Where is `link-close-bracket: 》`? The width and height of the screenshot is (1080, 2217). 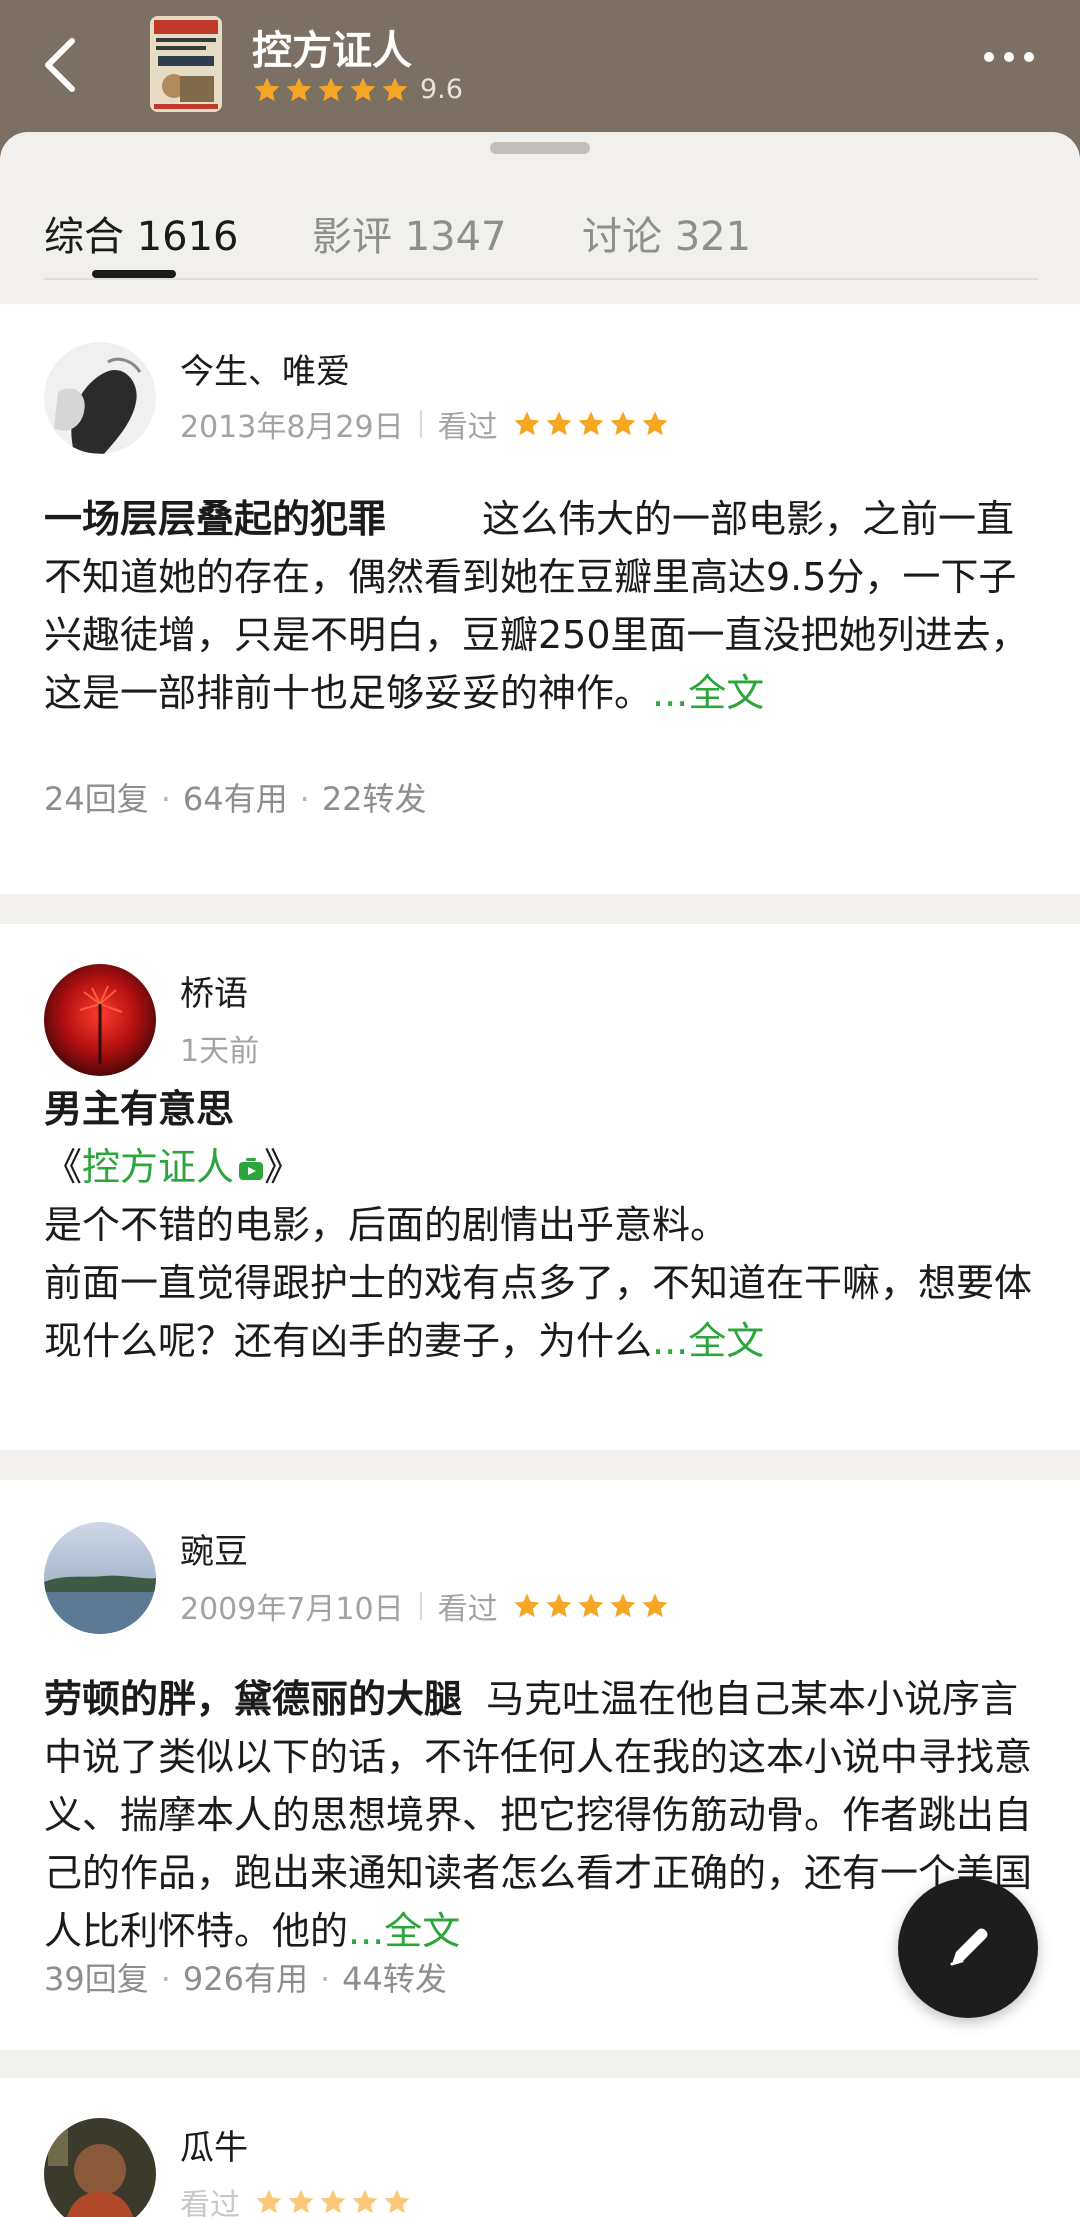 link-close-bracket: 》 is located at coordinates (283, 1167).